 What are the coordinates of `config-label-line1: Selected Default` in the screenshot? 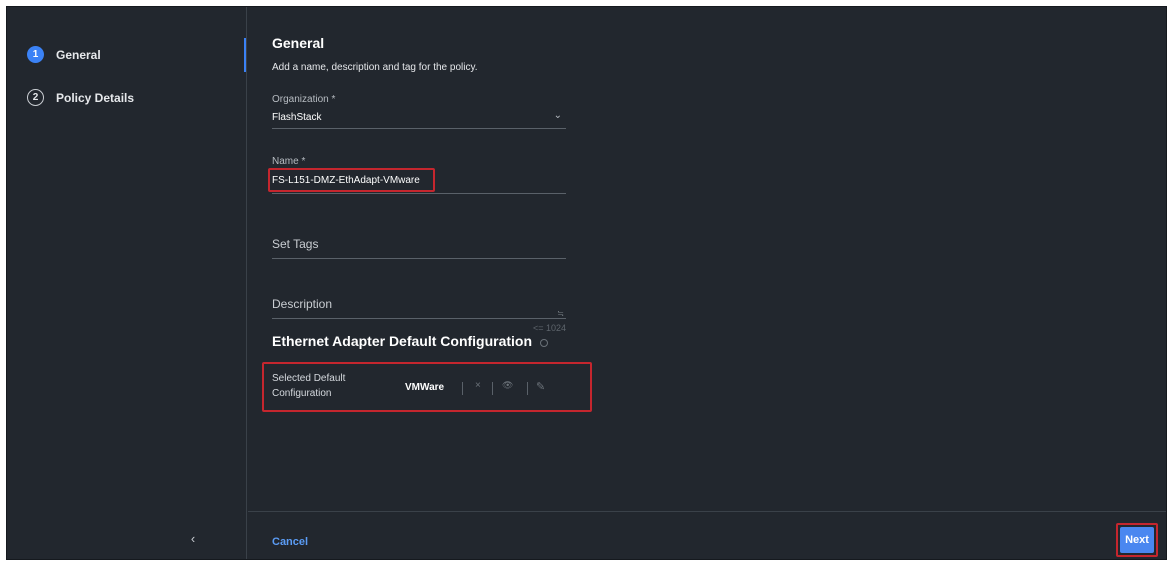 It's located at (309, 378).